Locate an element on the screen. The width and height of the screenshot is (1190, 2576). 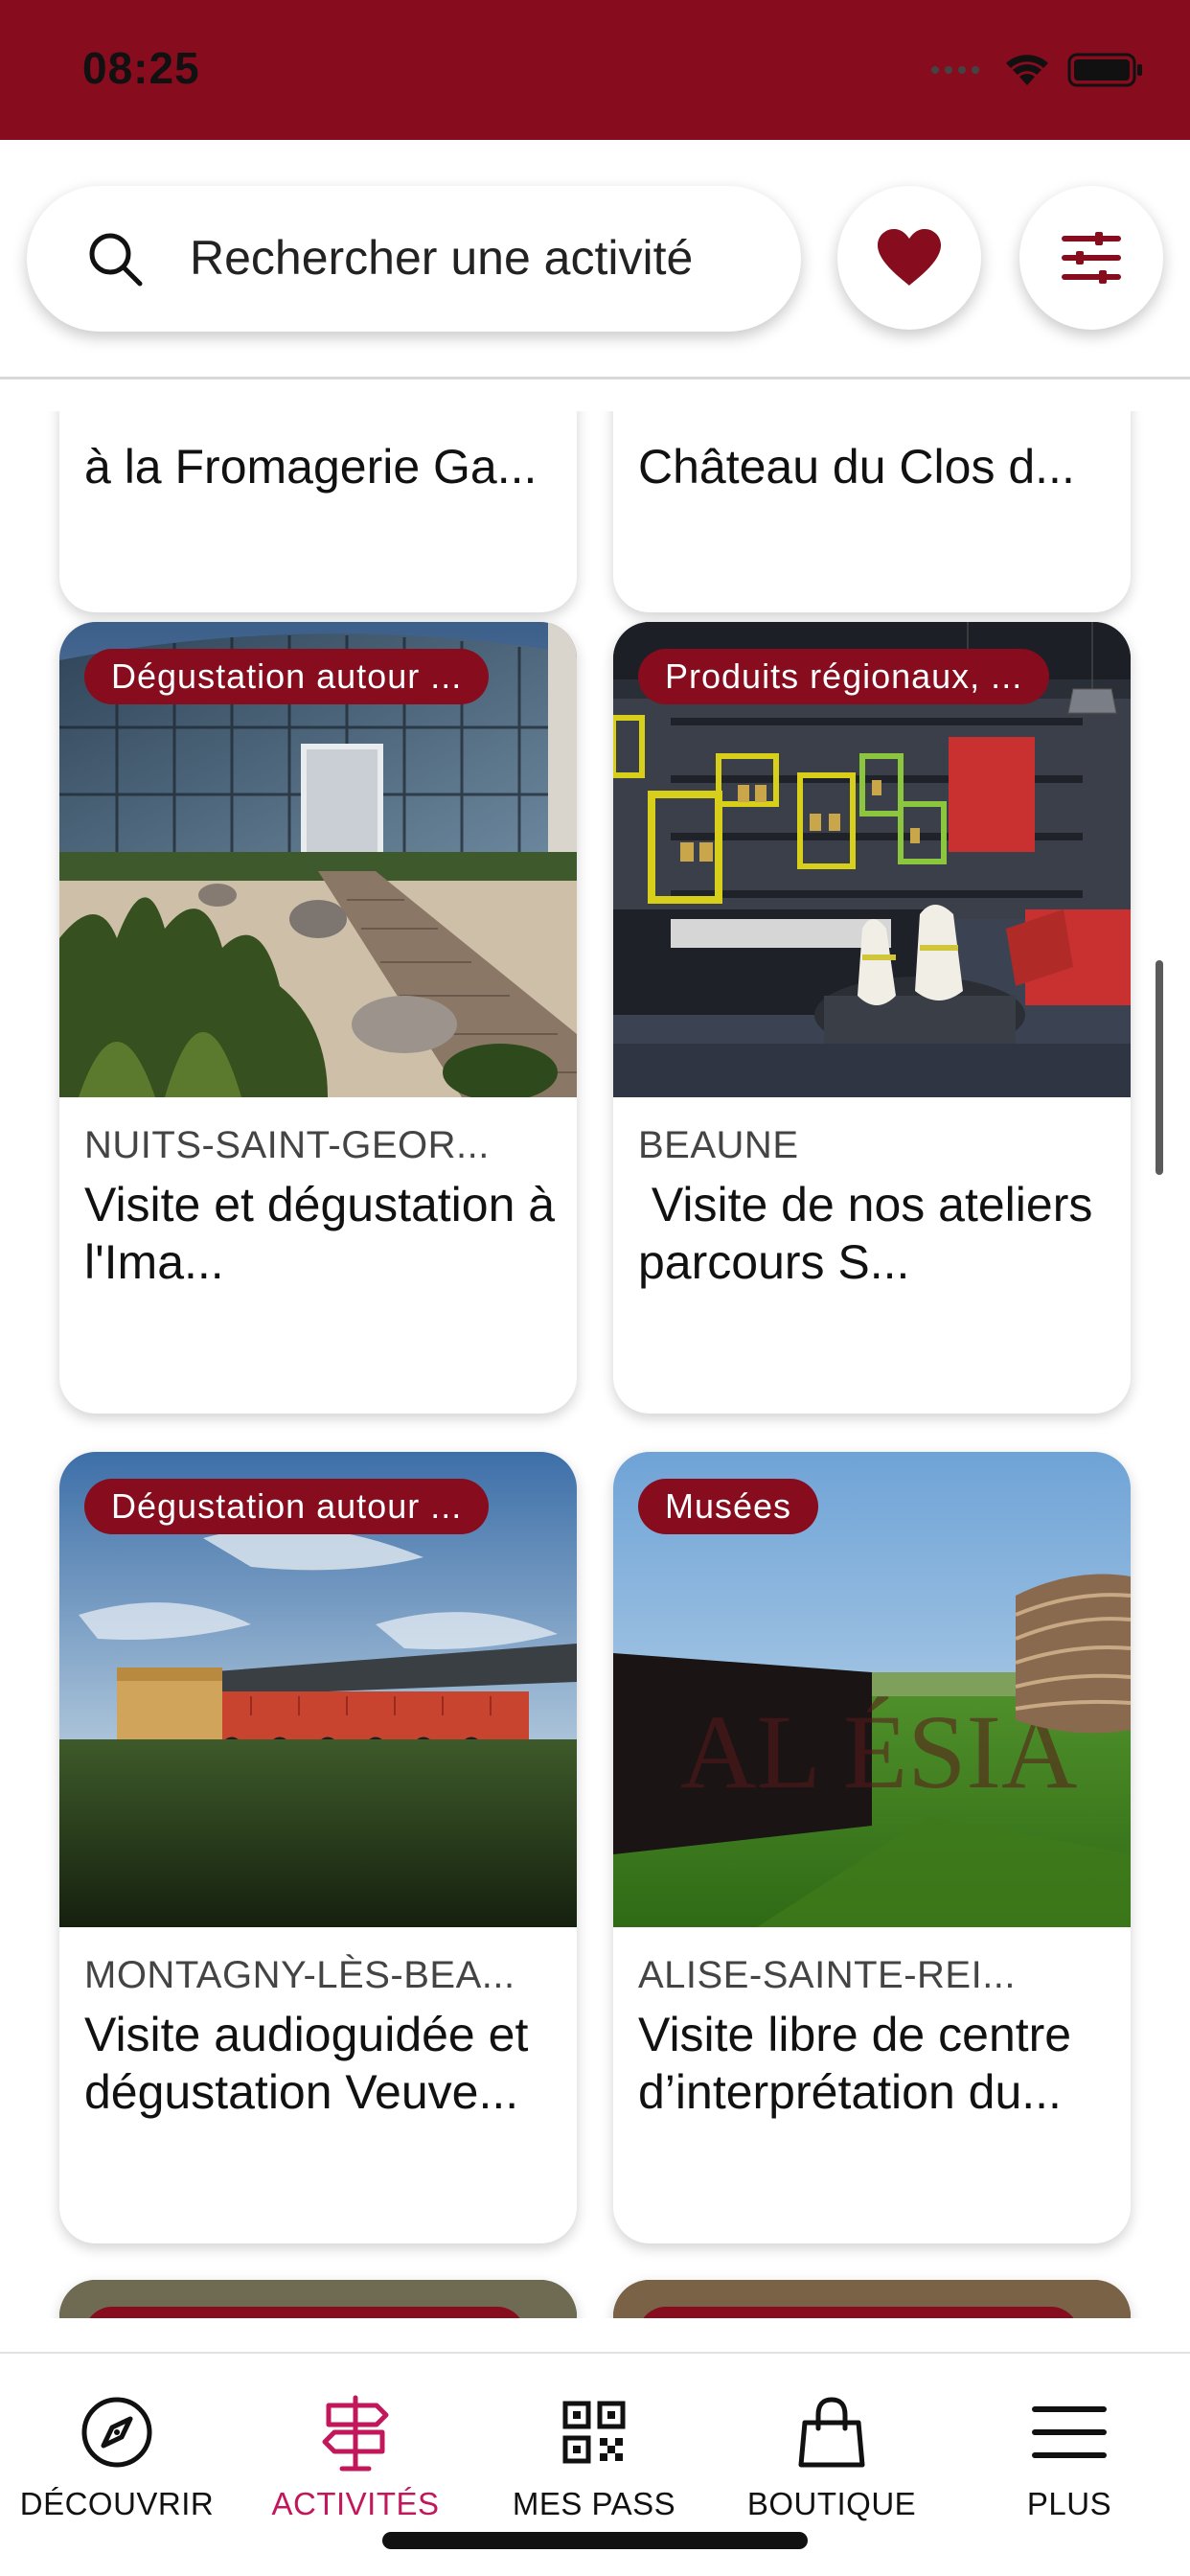
card-location: BEAUNE is located at coordinates (718, 1145).